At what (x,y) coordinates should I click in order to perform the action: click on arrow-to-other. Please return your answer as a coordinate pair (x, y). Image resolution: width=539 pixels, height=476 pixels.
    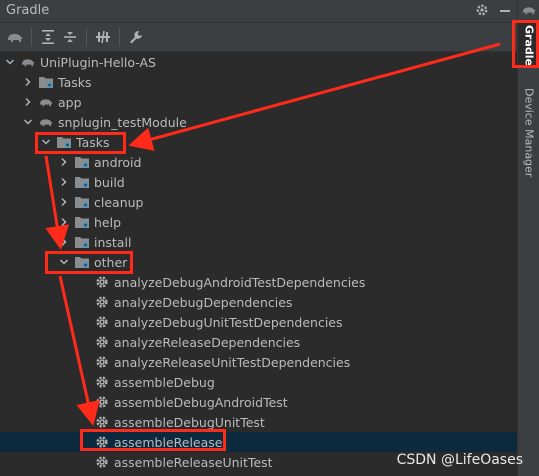
    Looking at the image, I should click on (57, 202).